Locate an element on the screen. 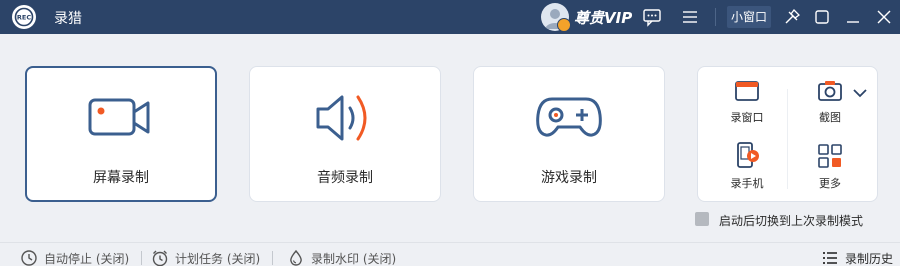 This screenshot has height=266, width=900. water-drop-icon is located at coordinates (296, 257).